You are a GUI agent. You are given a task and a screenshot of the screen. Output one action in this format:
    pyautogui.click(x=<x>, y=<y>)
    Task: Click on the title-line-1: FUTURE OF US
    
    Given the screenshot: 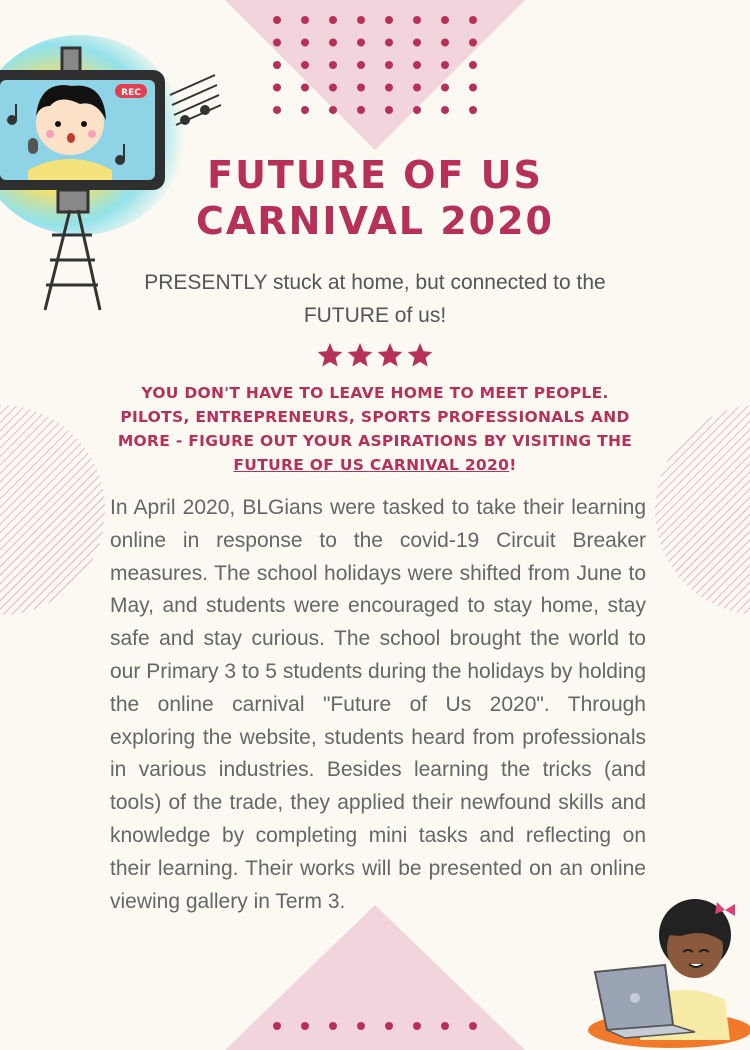 What is the action you would take?
    pyautogui.click(x=375, y=175)
    